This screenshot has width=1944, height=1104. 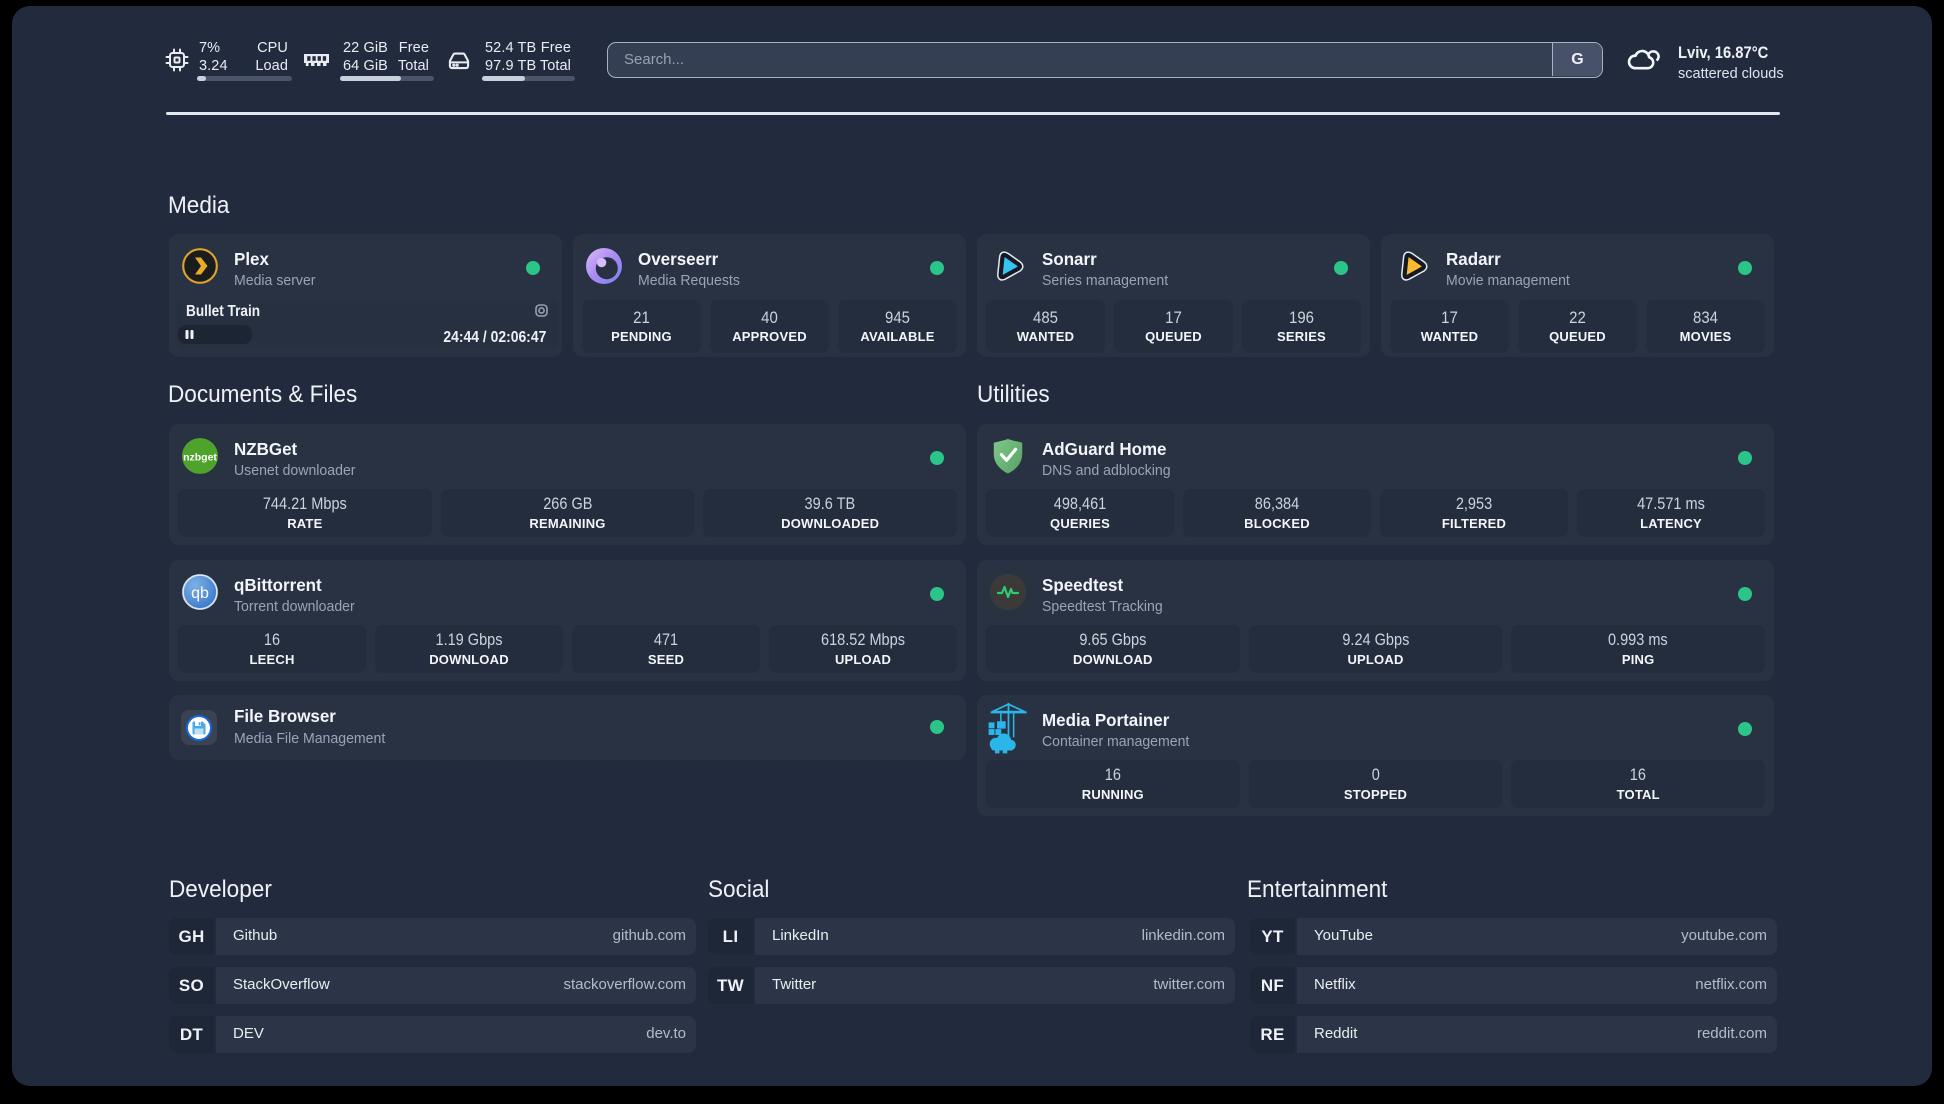 What do you see at coordinates (200, 593) in the screenshot?
I see `svg-text: qb` at bounding box center [200, 593].